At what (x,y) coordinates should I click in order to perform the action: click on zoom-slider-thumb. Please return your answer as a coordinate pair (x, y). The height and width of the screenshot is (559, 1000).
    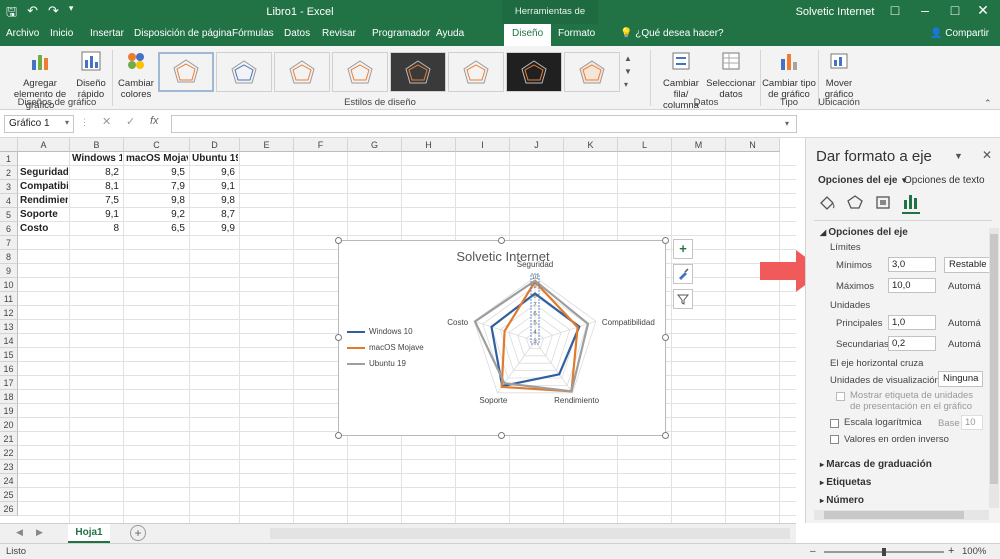
    Looking at the image, I should click on (884, 552).